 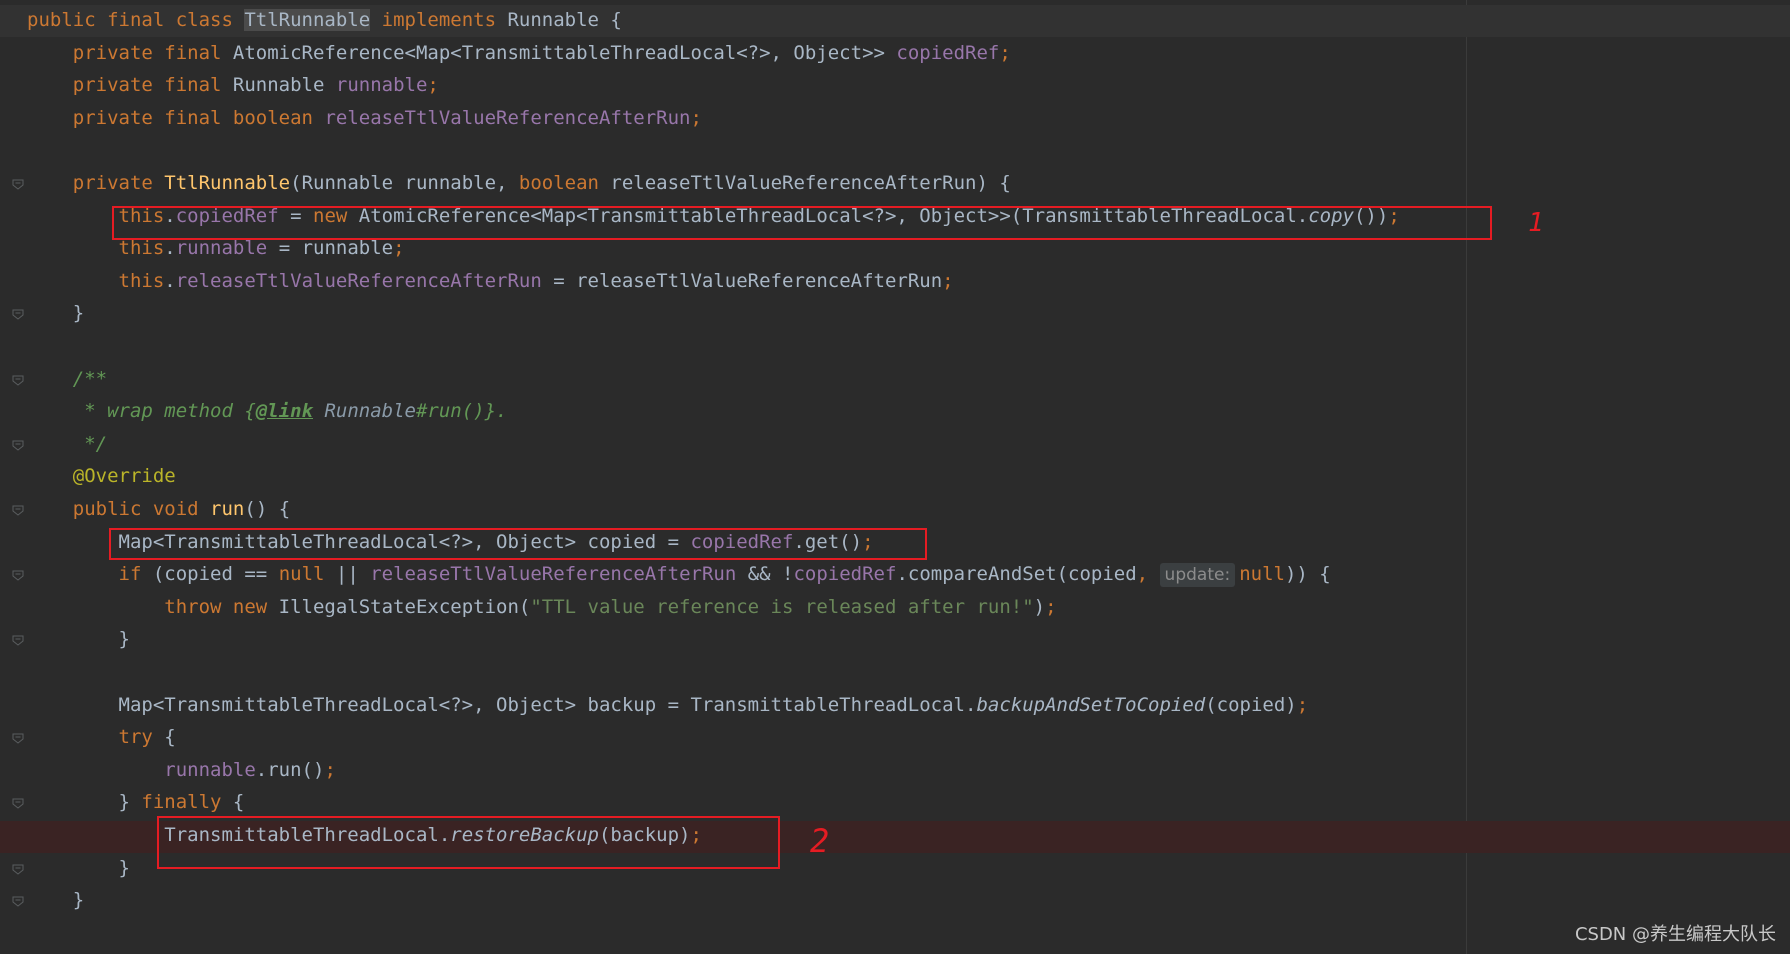 I want to click on code-token: run, so click(x=227, y=509).